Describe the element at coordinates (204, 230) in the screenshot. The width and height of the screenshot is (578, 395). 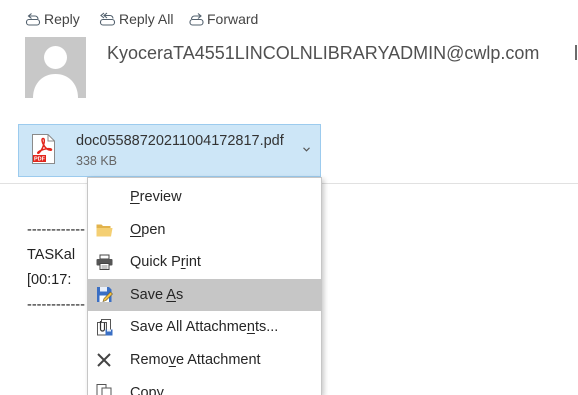
I see `menu-item-open: Open` at that location.